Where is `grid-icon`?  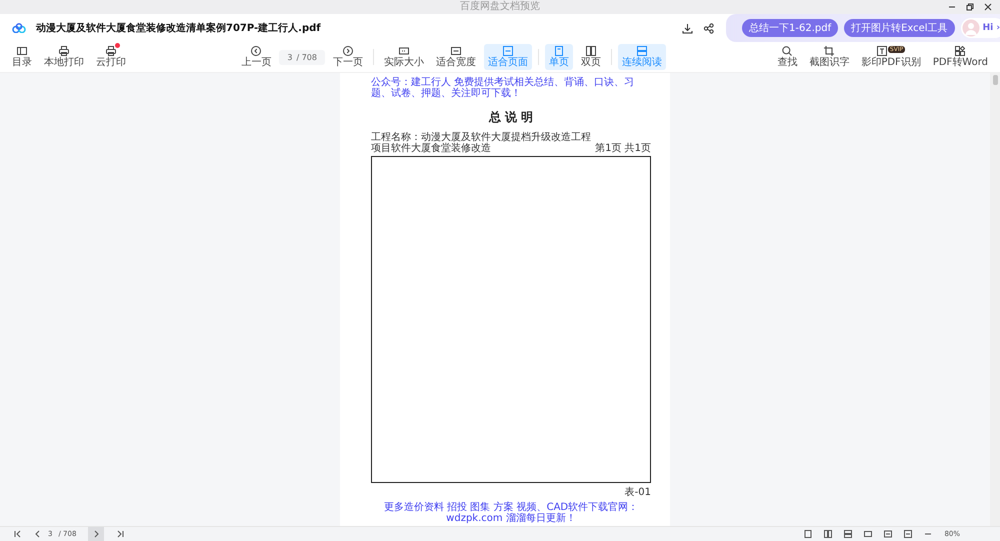 grid-icon is located at coordinates (960, 51).